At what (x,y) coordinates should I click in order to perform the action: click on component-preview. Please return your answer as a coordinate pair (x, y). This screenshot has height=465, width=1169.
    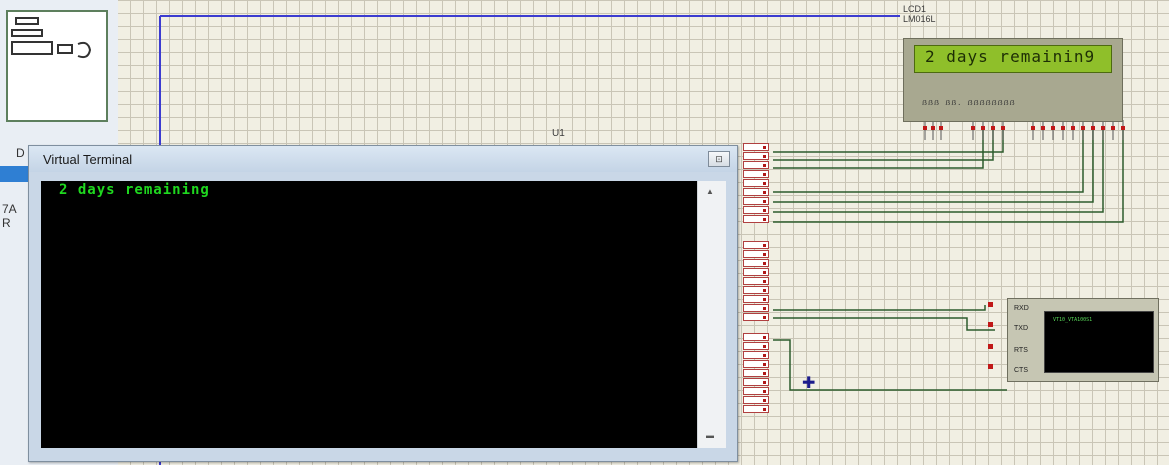
    Looking at the image, I should click on (57, 66).